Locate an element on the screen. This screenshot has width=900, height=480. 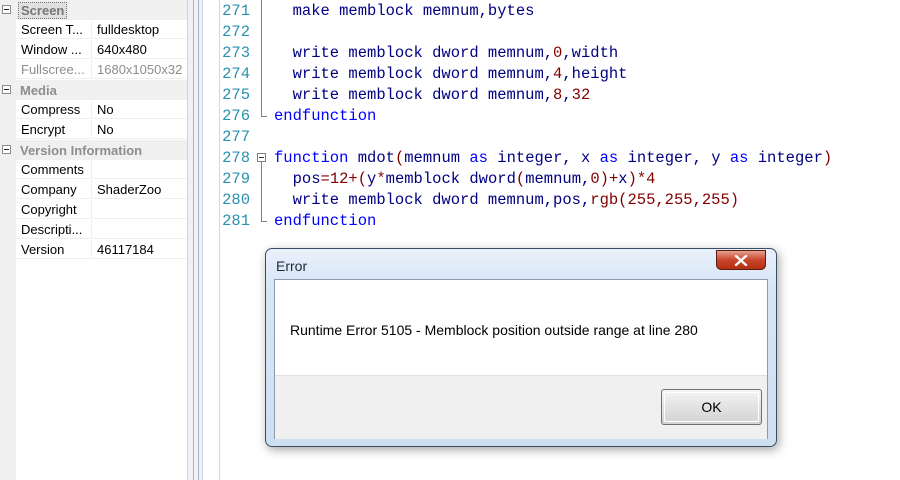
property-row: Compress No is located at coordinates (93, 110).